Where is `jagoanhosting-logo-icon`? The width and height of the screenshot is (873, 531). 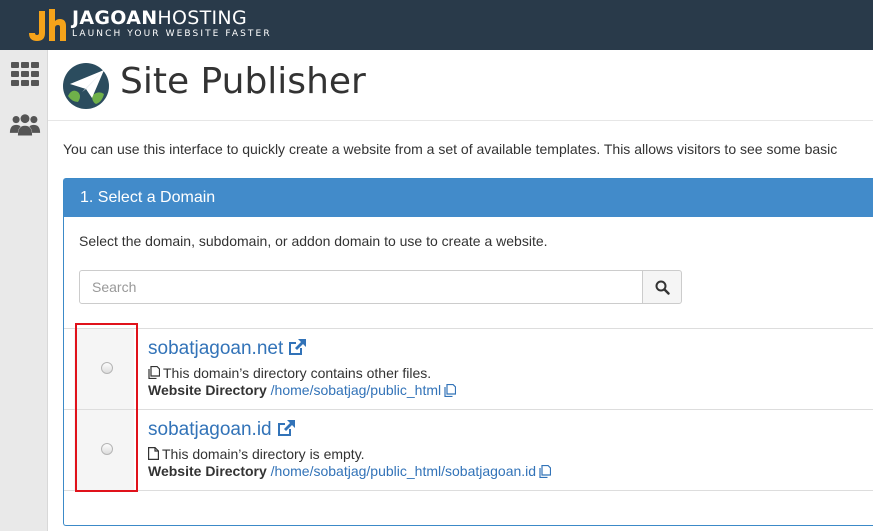
jagoanhosting-logo-icon is located at coordinates (47, 25).